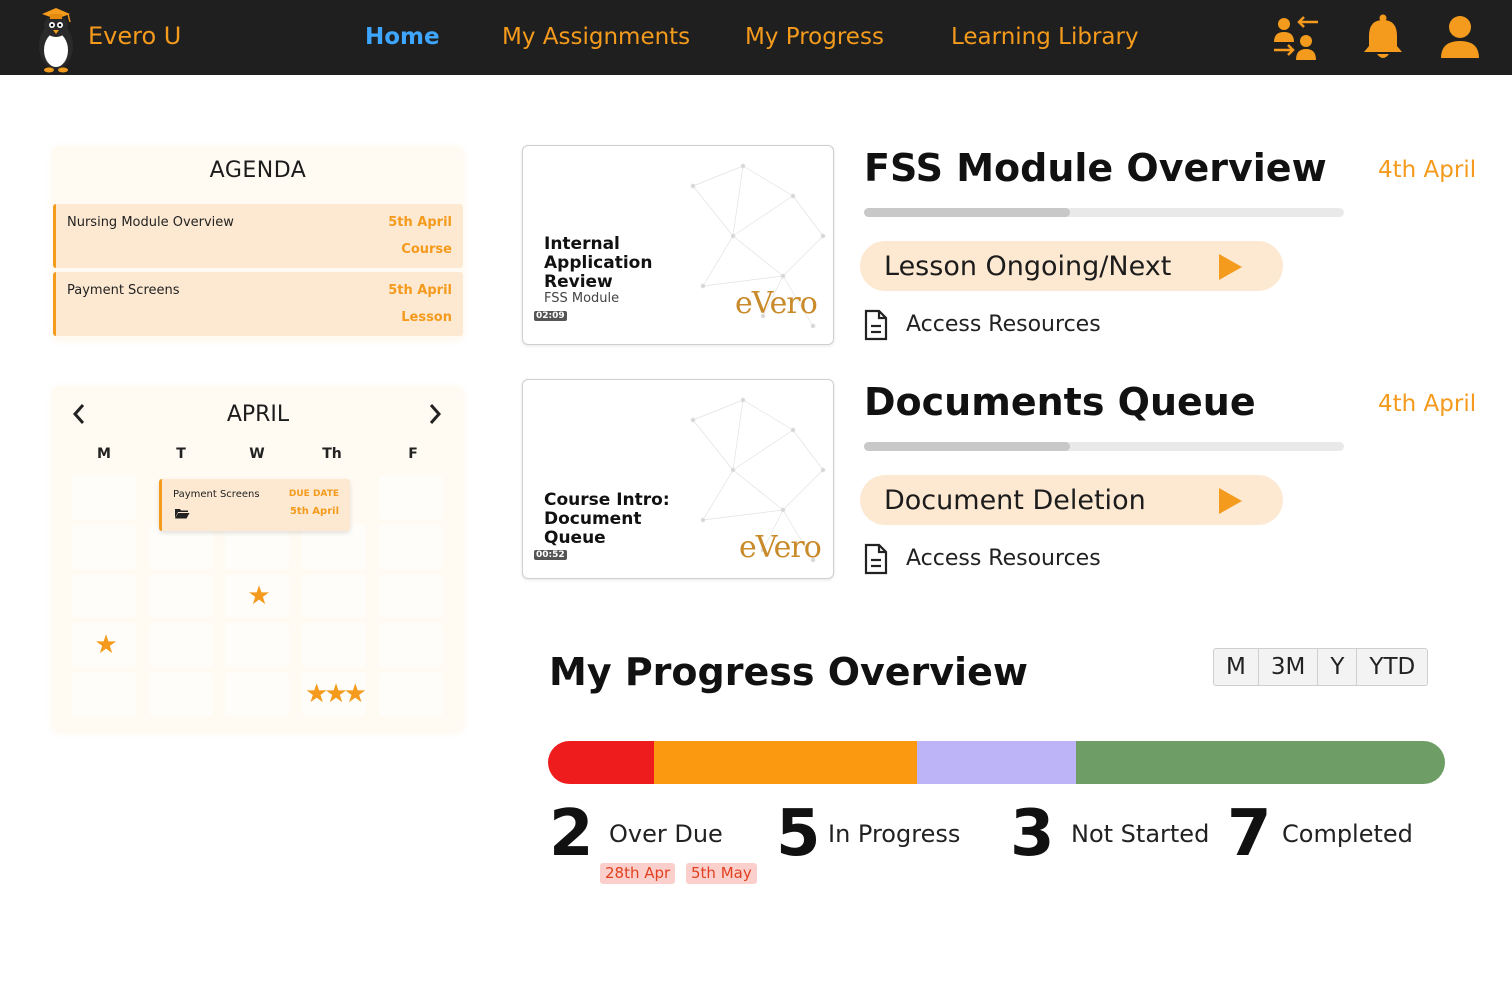 This screenshot has height=982, width=1512. I want to click on agenda-item: Payment Screens 5th April Lesson, so click(258, 304).